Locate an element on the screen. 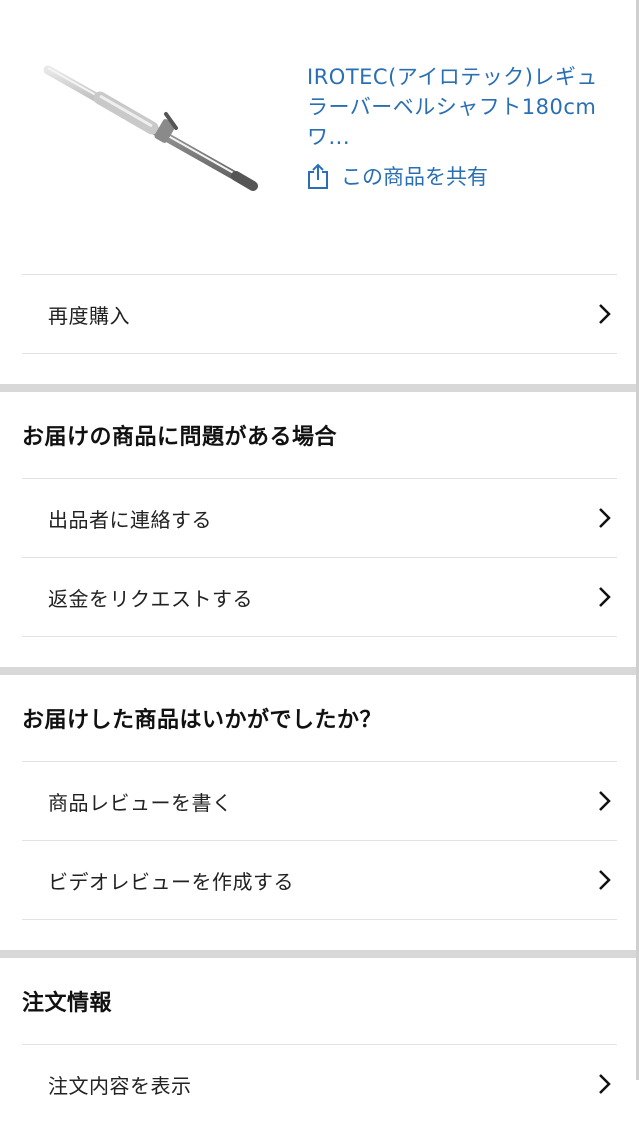 This screenshot has height=1123, width=639. write-review-label: 商品レビューを書く is located at coordinates (140, 802).